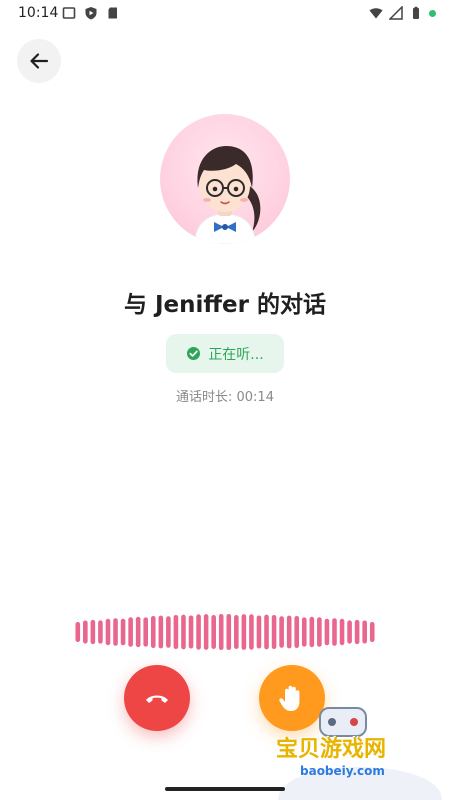 This screenshot has height=800, width=450. Describe the element at coordinates (194, 353) in the screenshot. I see `check-circle-icon` at that location.